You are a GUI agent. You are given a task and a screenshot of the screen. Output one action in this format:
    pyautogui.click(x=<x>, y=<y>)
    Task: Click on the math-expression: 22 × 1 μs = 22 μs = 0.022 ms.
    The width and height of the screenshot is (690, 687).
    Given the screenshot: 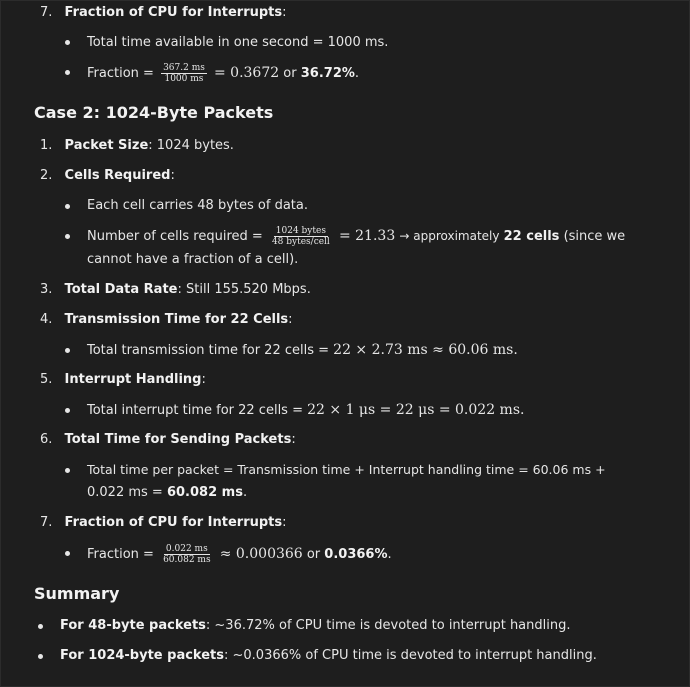 What is the action you would take?
    pyautogui.click(x=416, y=410)
    